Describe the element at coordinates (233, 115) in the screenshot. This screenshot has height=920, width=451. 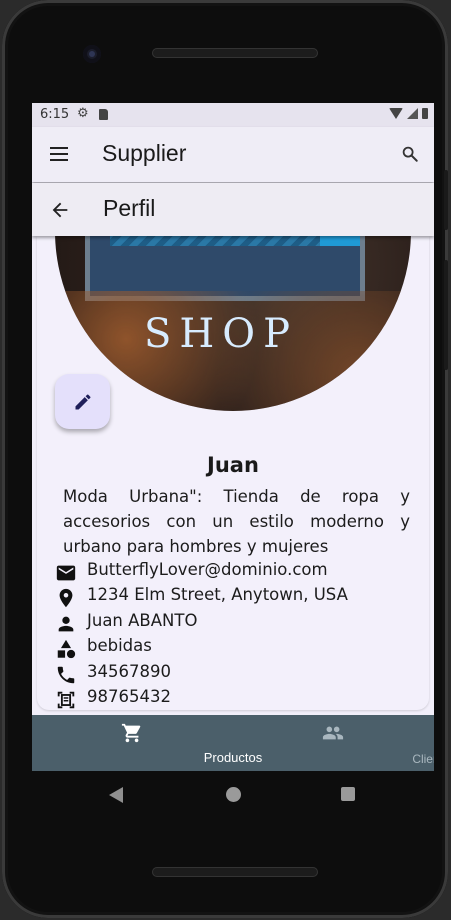
I see `status-bar: 6:15 ⚙` at that location.